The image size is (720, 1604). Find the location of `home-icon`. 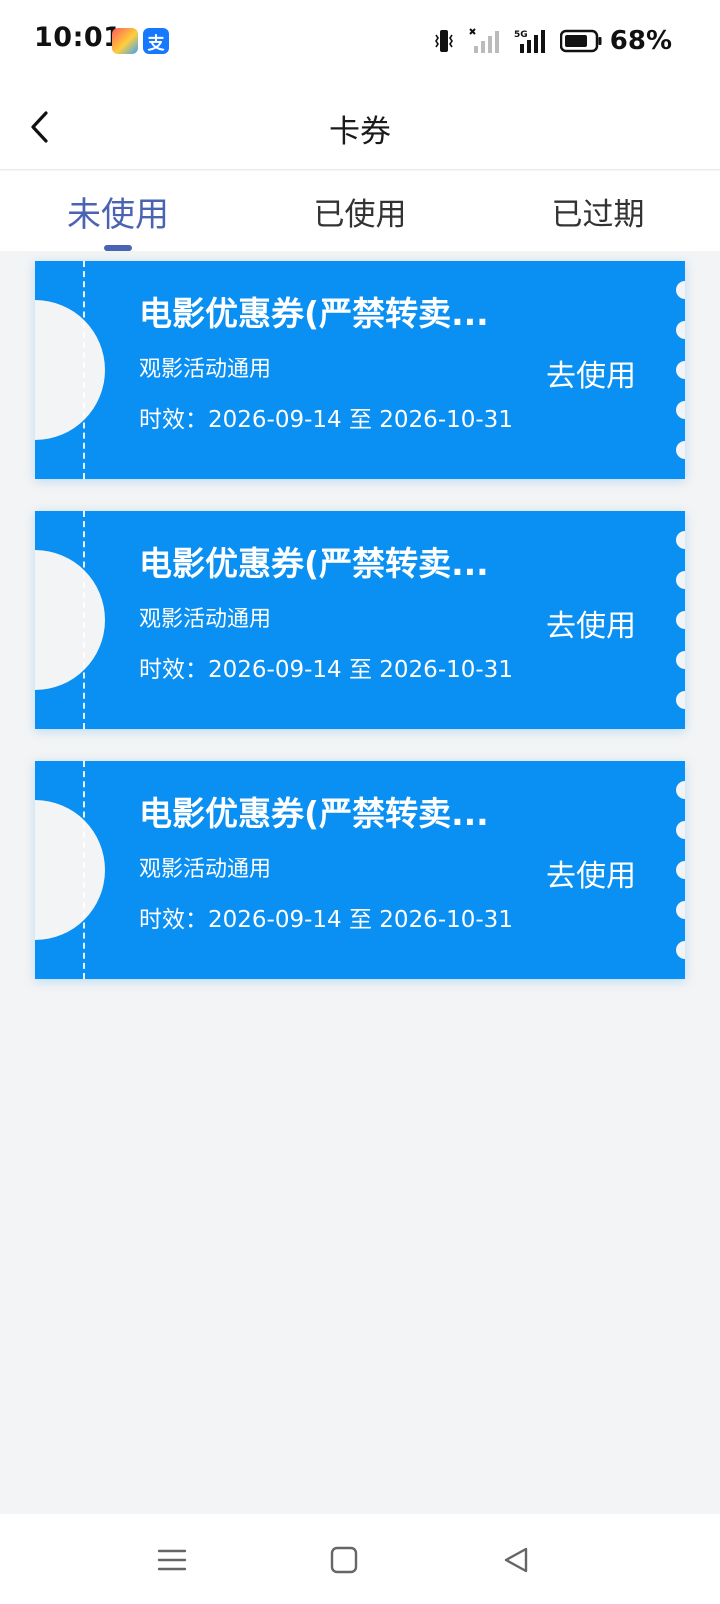

home-icon is located at coordinates (344, 1560).